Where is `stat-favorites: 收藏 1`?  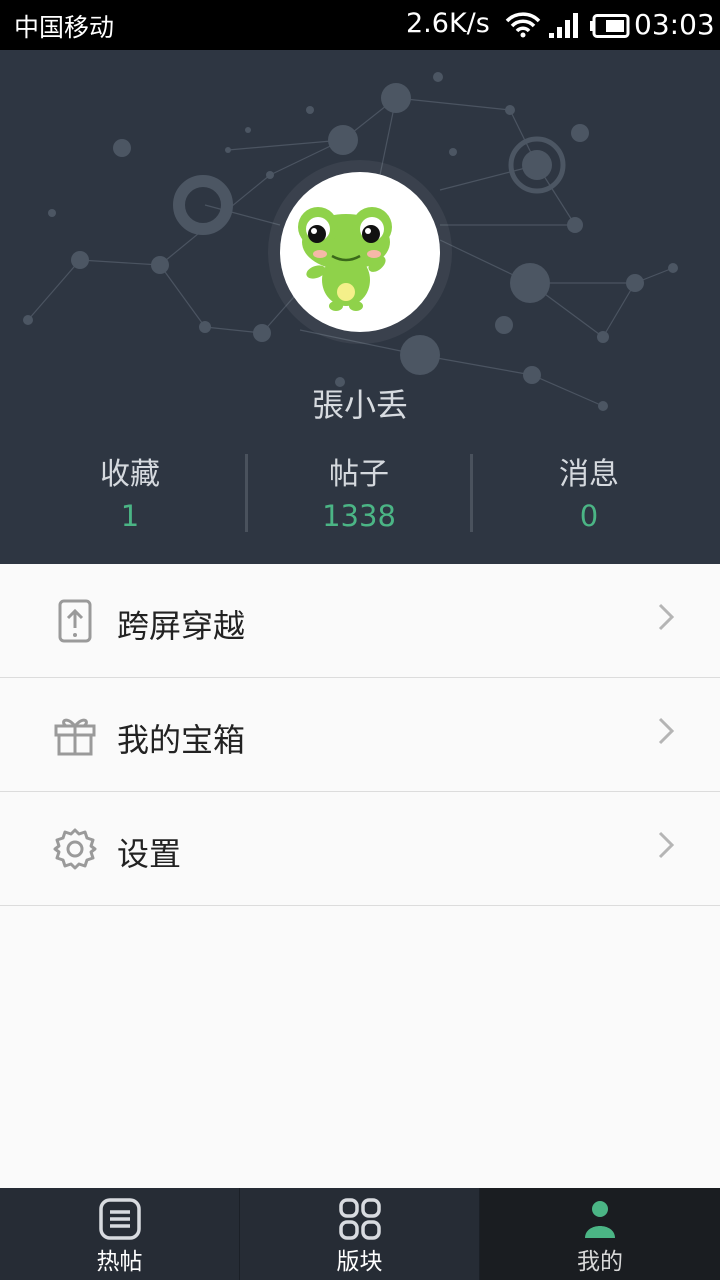 stat-favorites: 收藏 1 is located at coordinates (130, 495).